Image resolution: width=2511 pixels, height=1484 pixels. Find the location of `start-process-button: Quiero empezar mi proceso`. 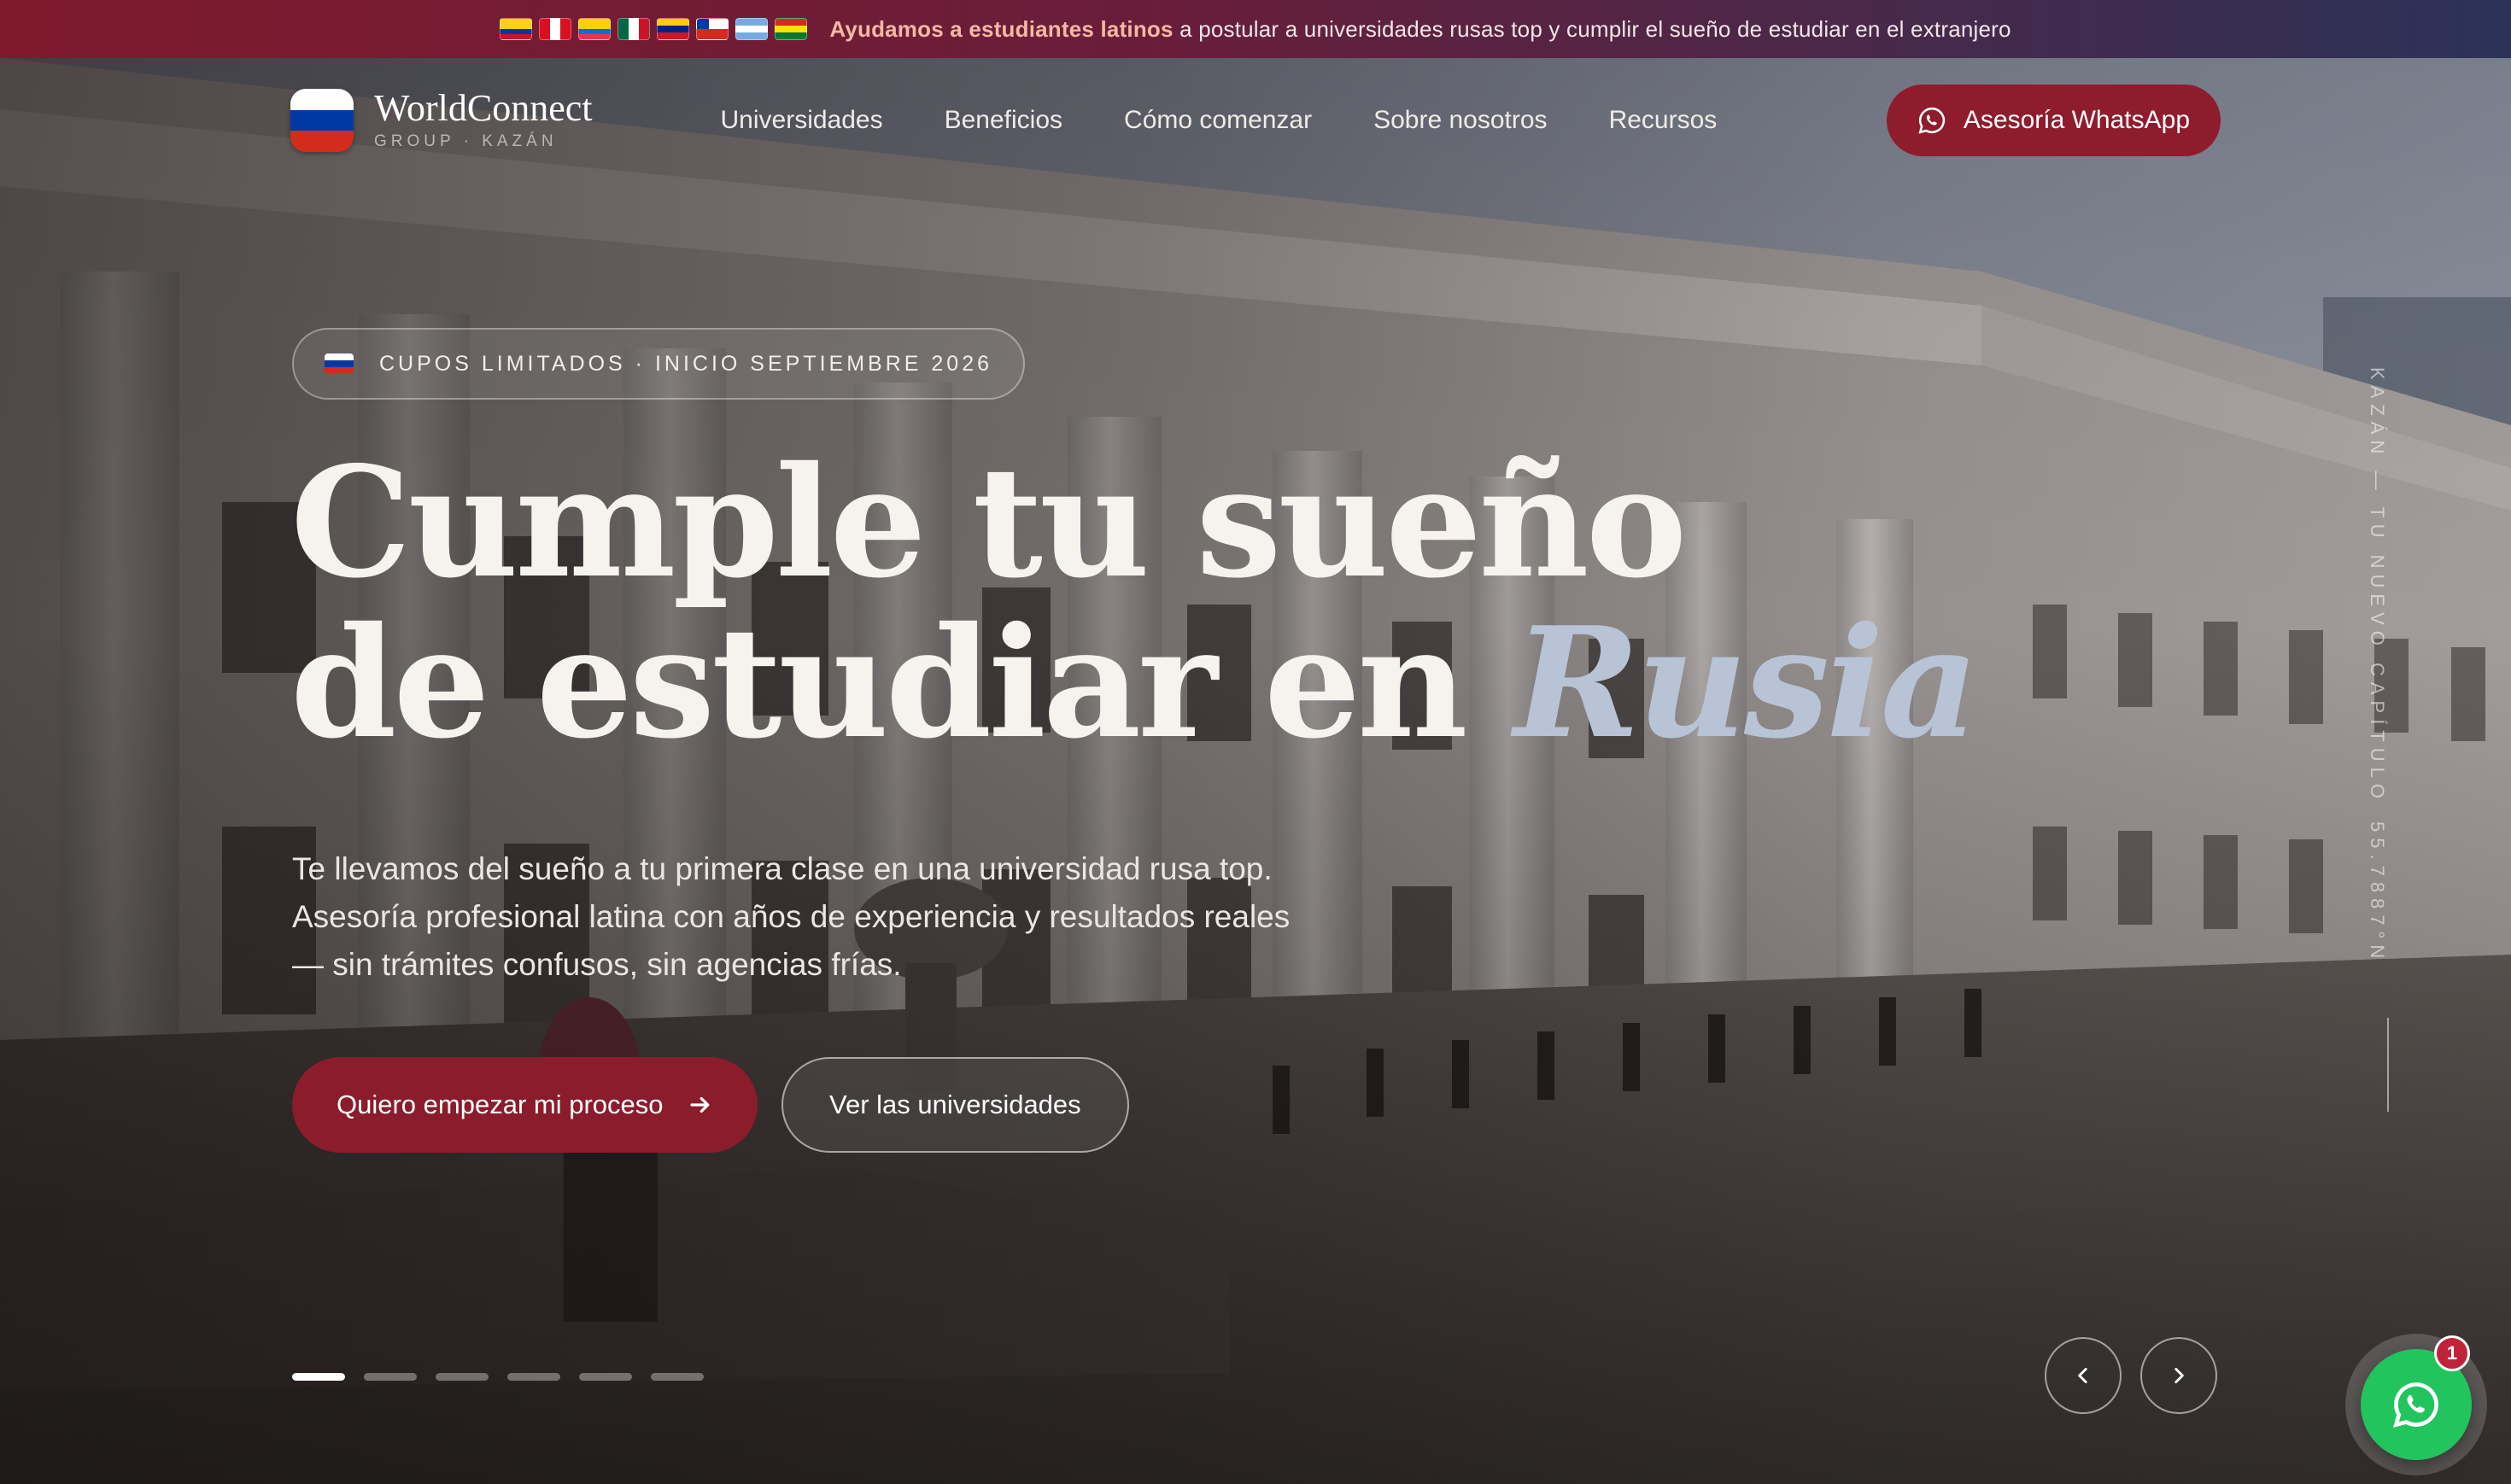

start-process-button: Quiero empezar mi proceso is located at coordinates (525, 1105).